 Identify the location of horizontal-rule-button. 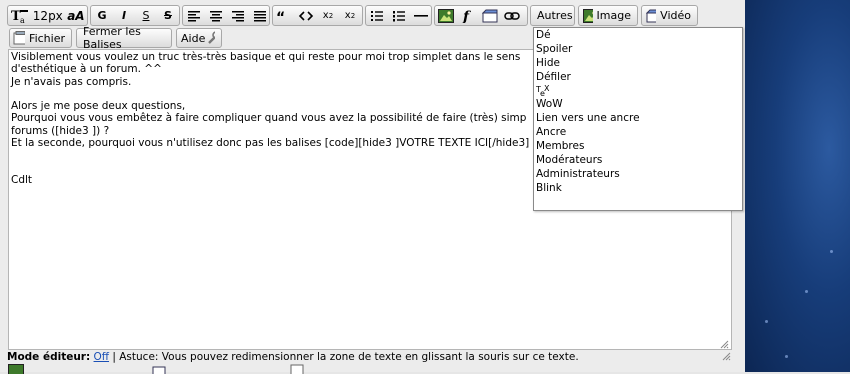
(421, 15).